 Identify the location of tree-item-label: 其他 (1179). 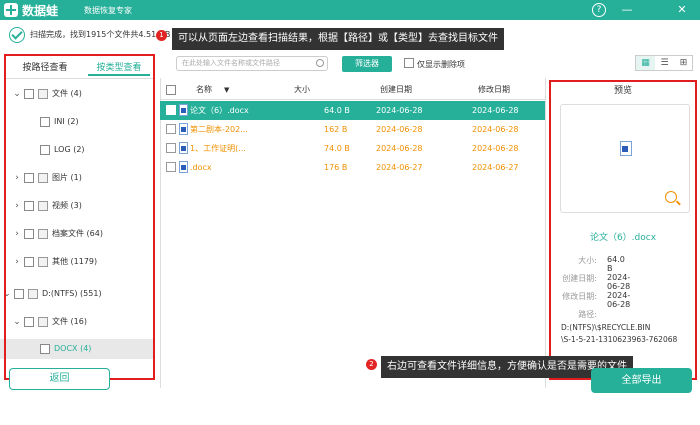
(75, 261).